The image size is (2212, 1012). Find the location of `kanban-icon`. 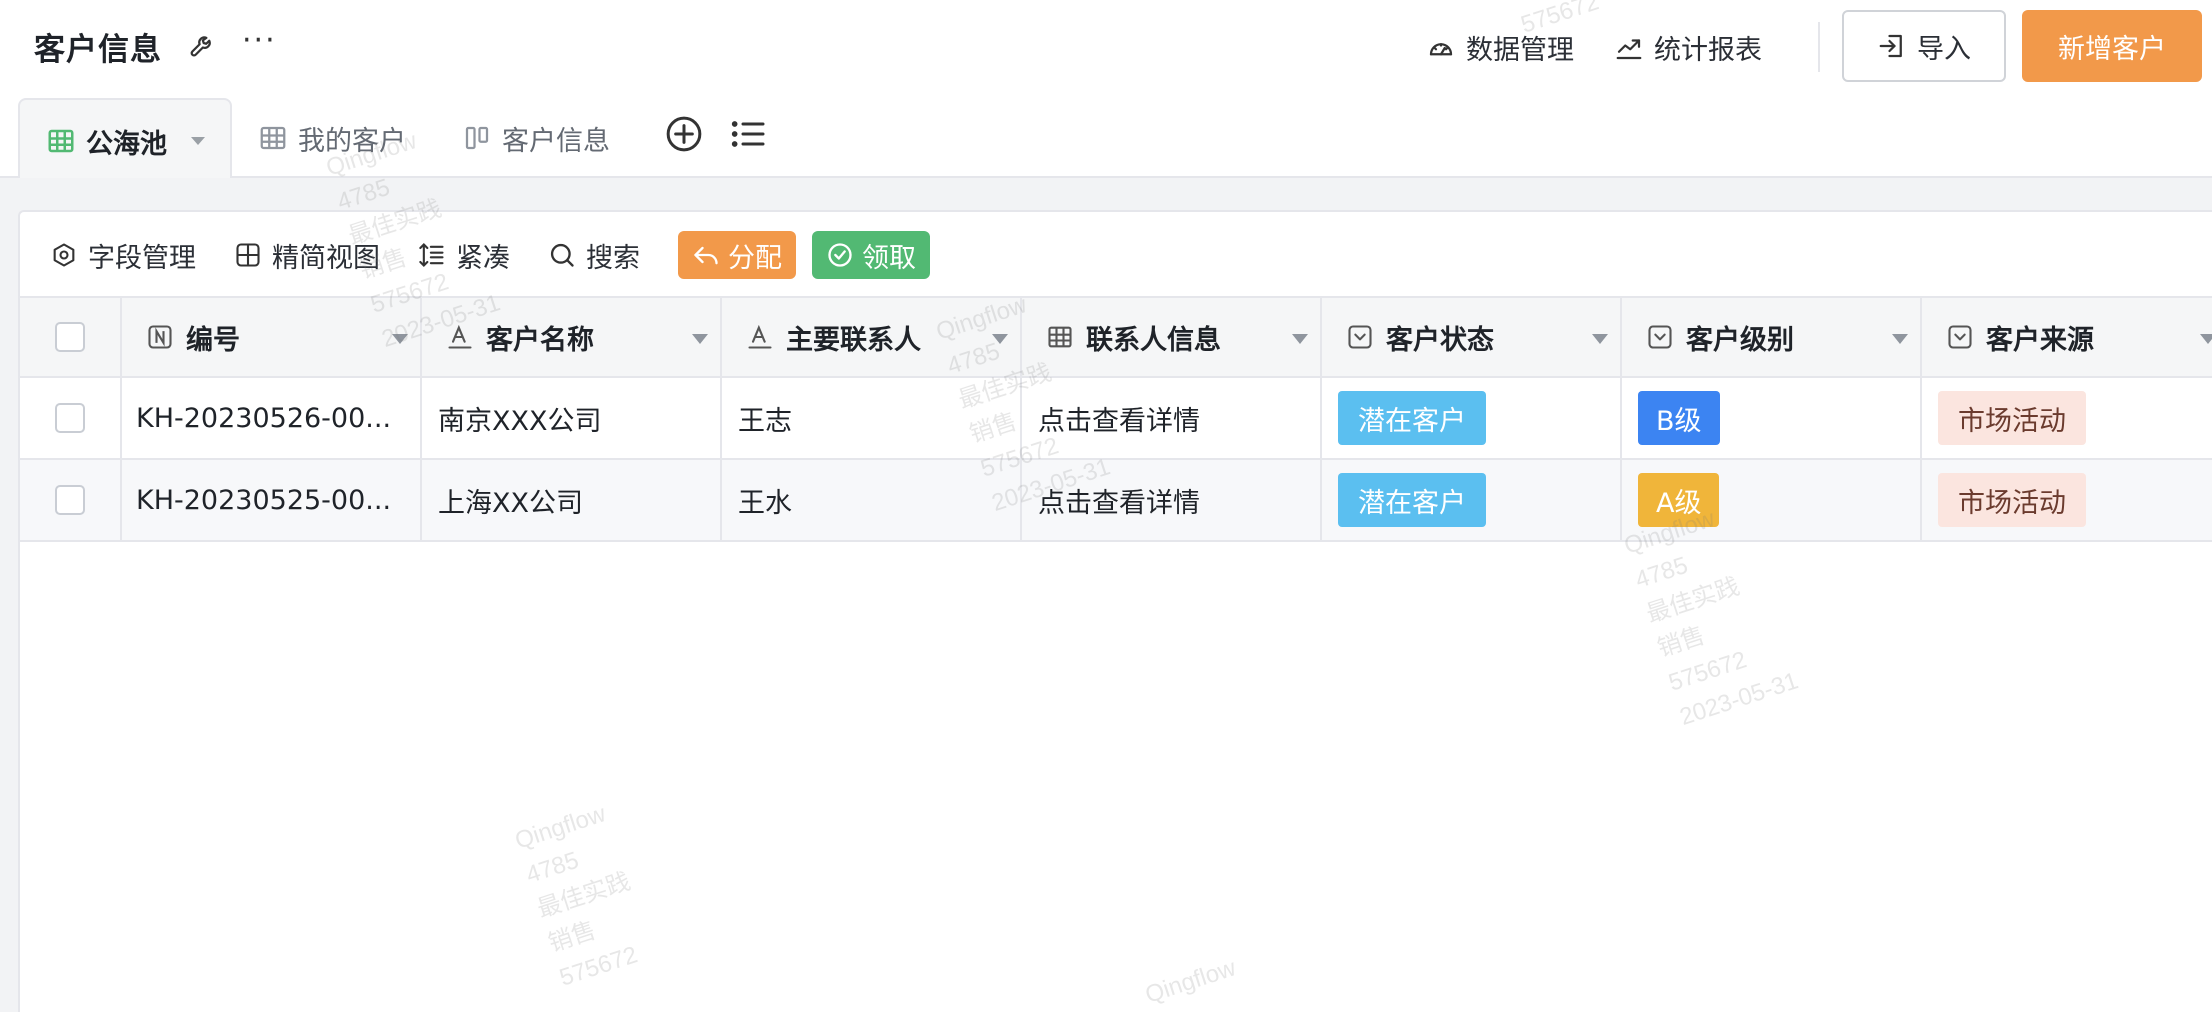

kanban-icon is located at coordinates (477, 138).